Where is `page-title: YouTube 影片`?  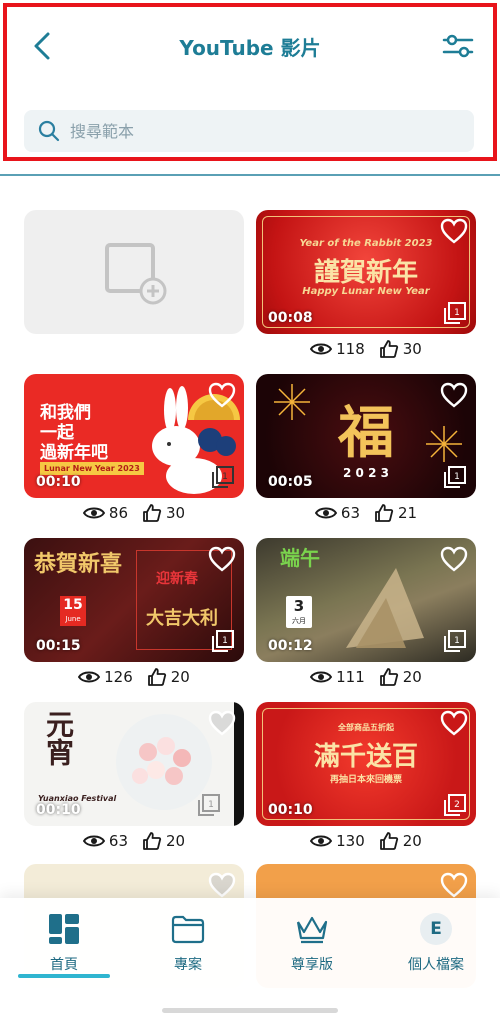
page-title: YouTube 影片 is located at coordinates (250, 48).